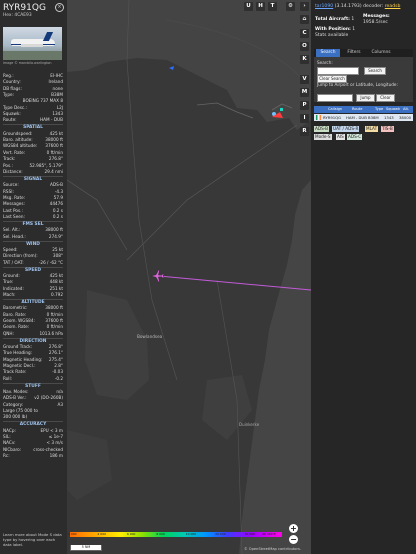 This screenshot has height=554, width=416. What do you see at coordinates (346, 129) in the screenshot?
I see `badge-uat: UAT / ADS-R` at bounding box center [346, 129].